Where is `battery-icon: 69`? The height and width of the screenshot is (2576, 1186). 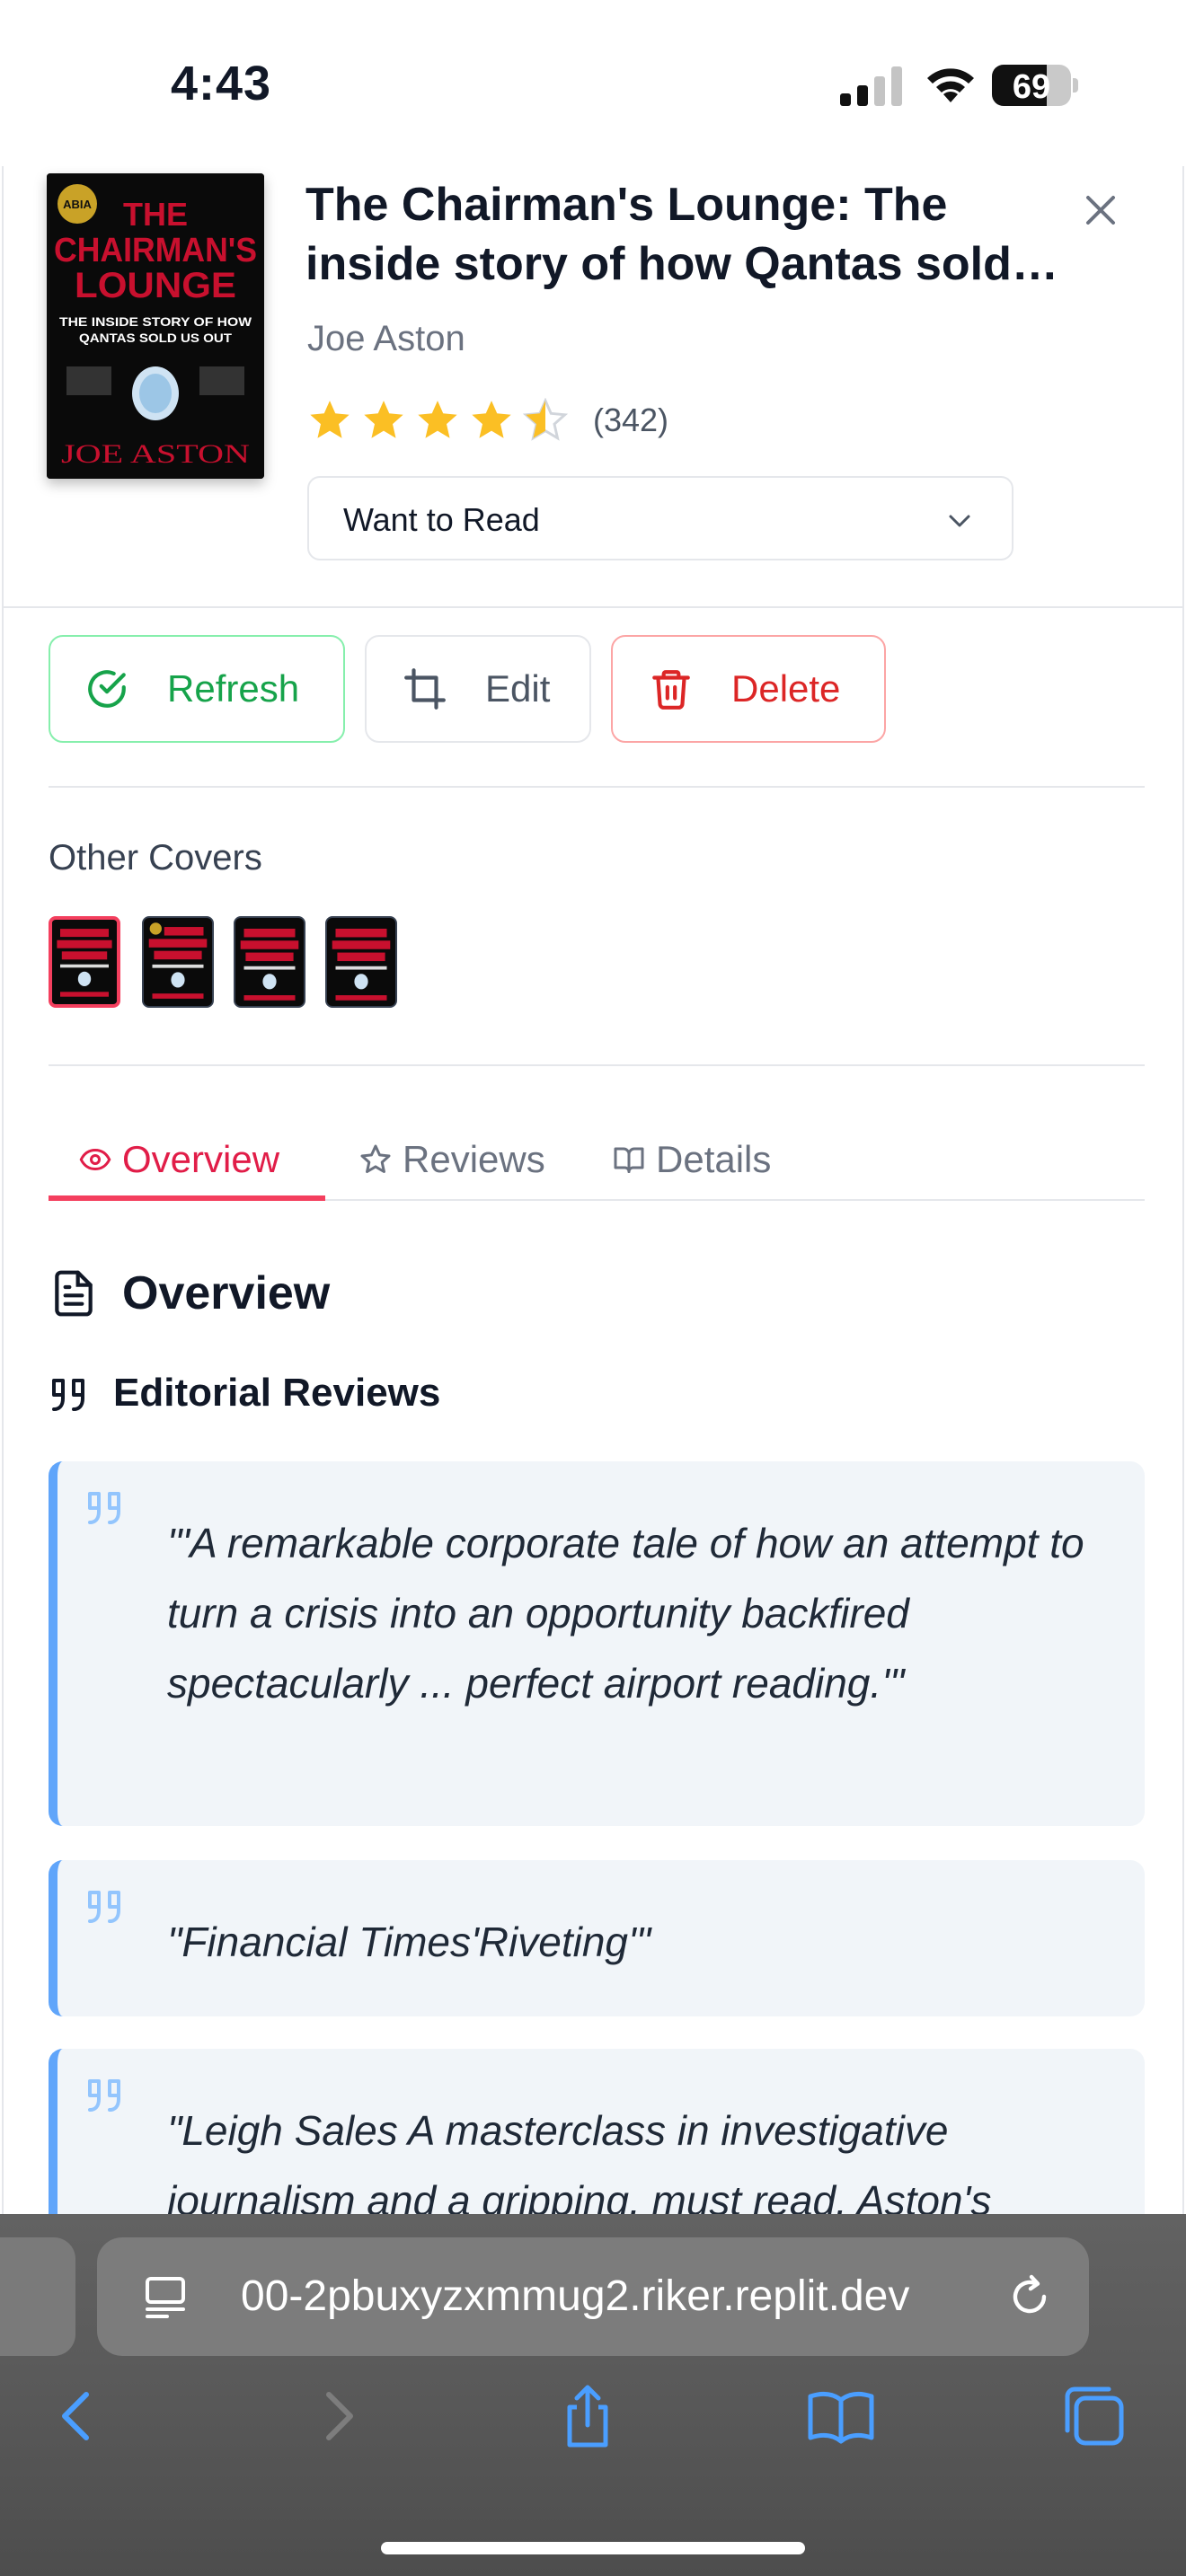
battery-icon: 69 is located at coordinates (1035, 85).